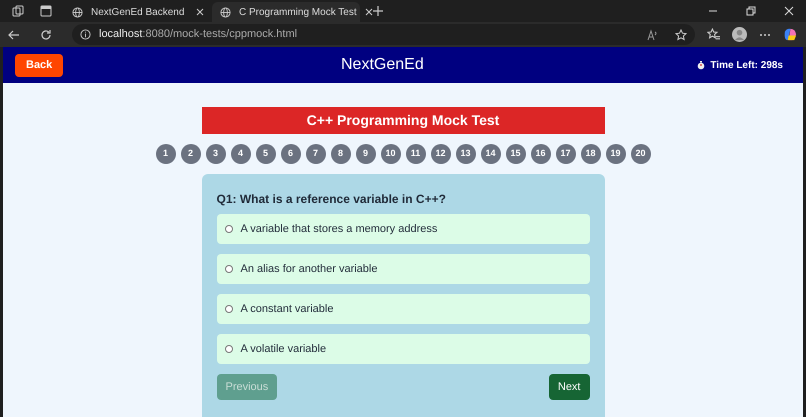 This screenshot has height=417, width=806. What do you see at coordinates (403, 349) in the screenshot?
I see `answer-option: A volatile variable` at bounding box center [403, 349].